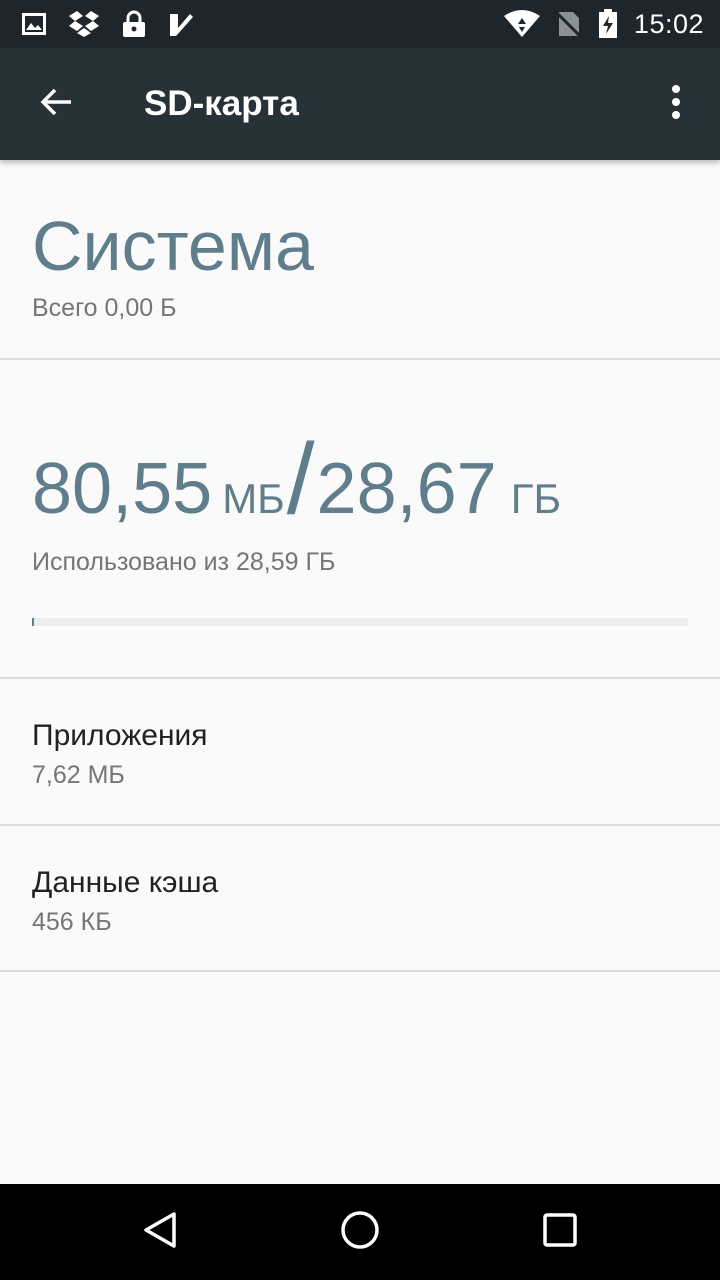  What do you see at coordinates (122, 489) in the screenshot?
I see `used-value: 80,55` at bounding box center [122, 489].